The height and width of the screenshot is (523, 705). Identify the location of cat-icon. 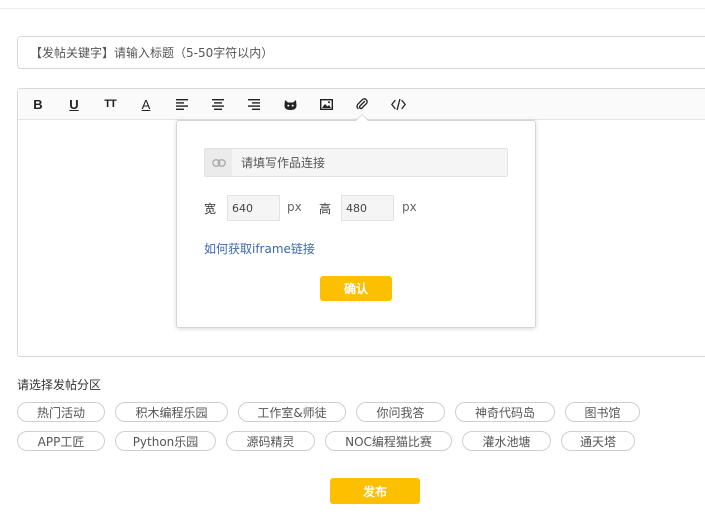
(290, 104).